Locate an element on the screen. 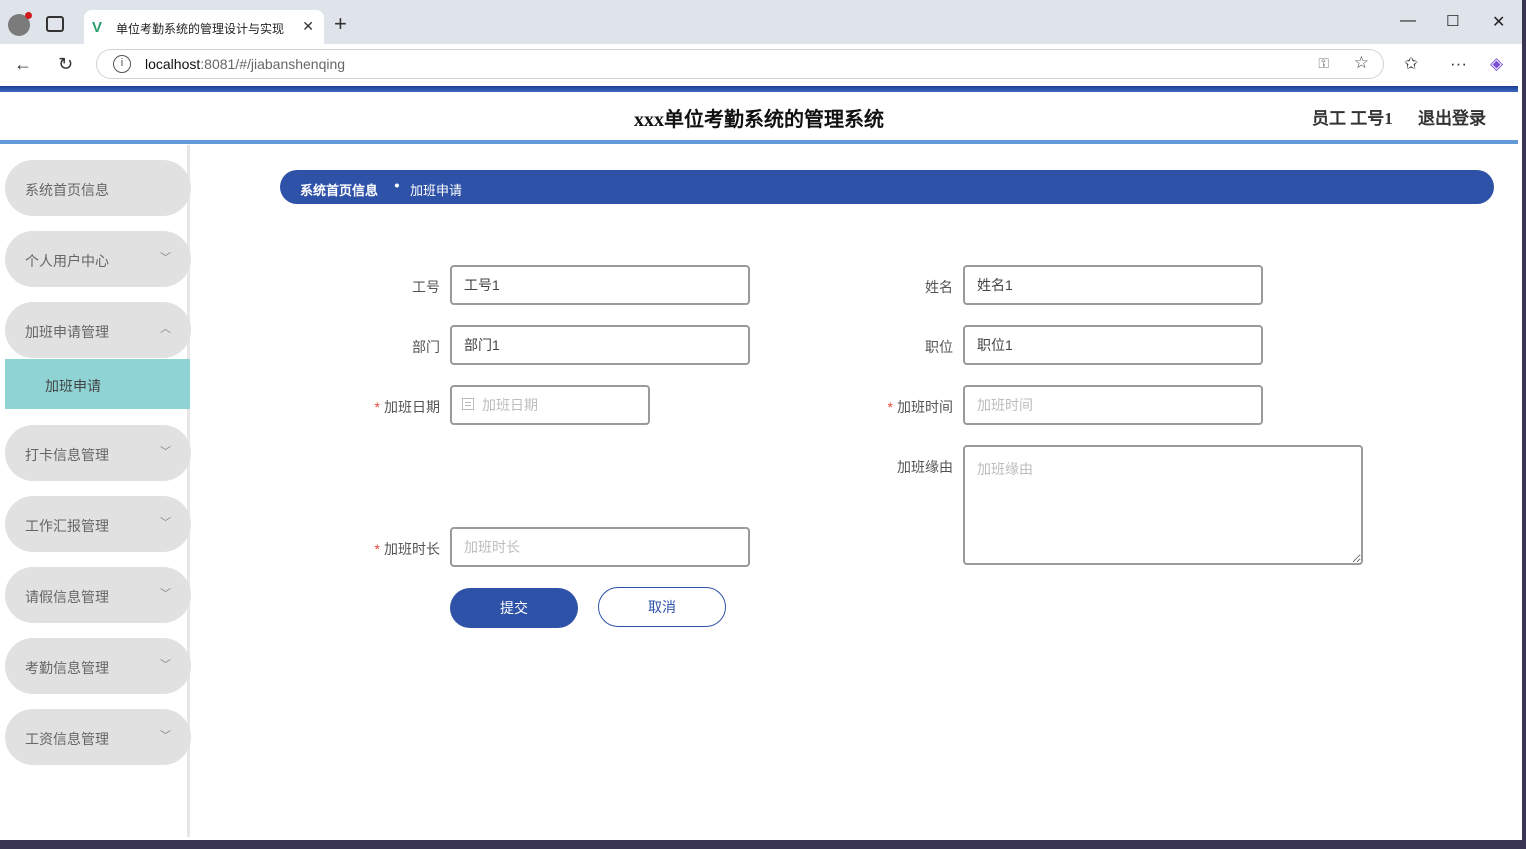 The height and width of the screenshot is (849, 1526). url-path: :8081/#/jiabanshenqing is located at coordinates (273, 64).